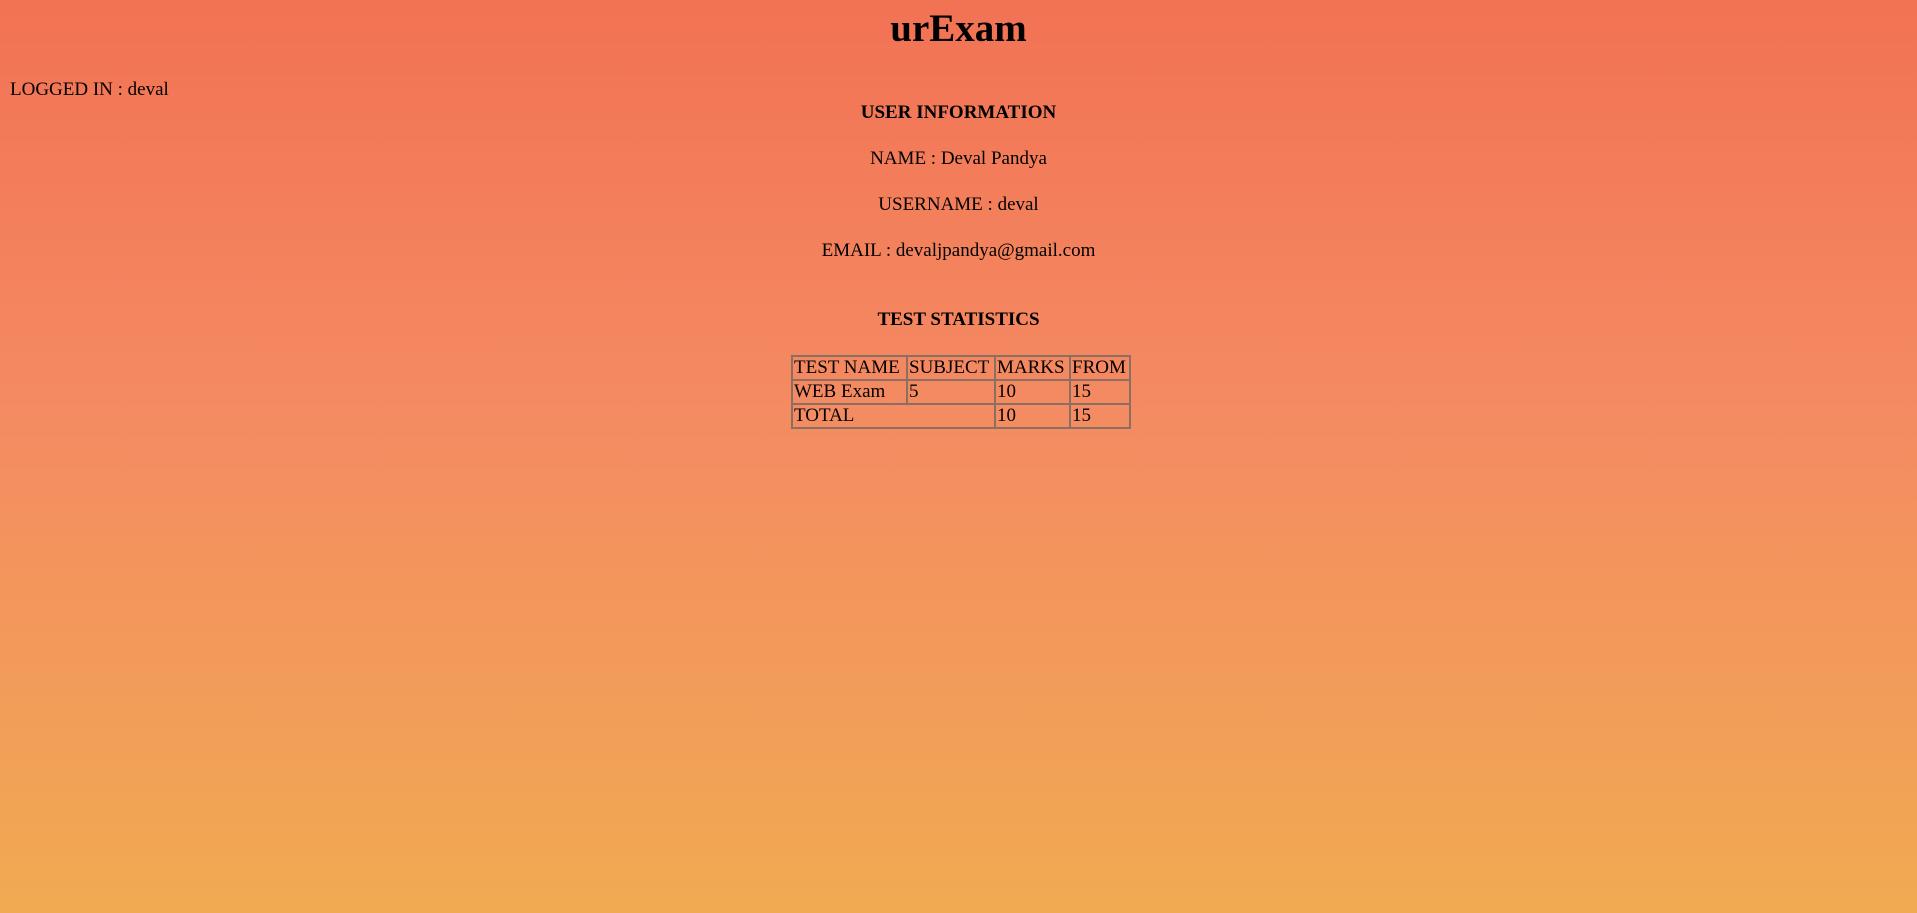 This screenshot has width=1917, height=913. What do you see at coordinates (951, 368) in the screenshot?
I see `column-header-subject: SUBJECT` at bounding box center [951, 368].